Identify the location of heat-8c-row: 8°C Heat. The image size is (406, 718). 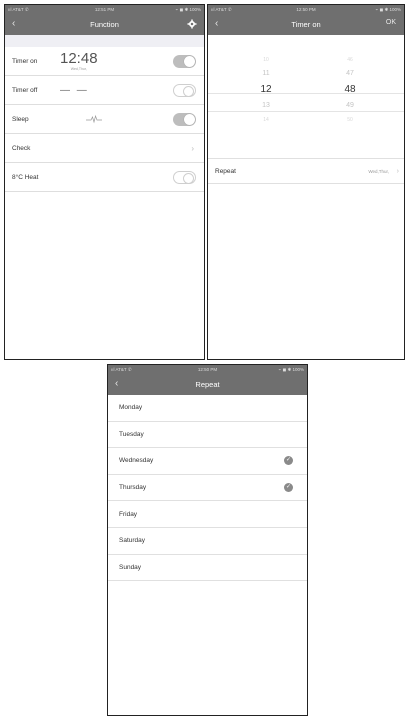
(104, 177).